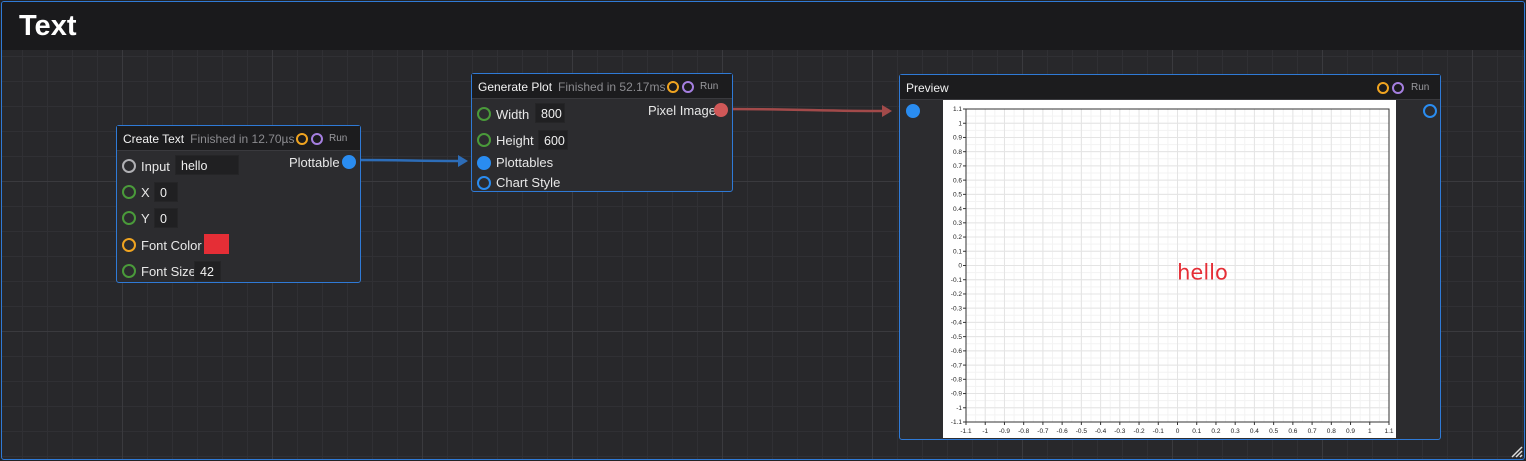 This screenshot has height=461, width=1526. What do you see at coordinates (129, 218) in the screenshot?
I see `y-port` at bounding box center [129, 218].